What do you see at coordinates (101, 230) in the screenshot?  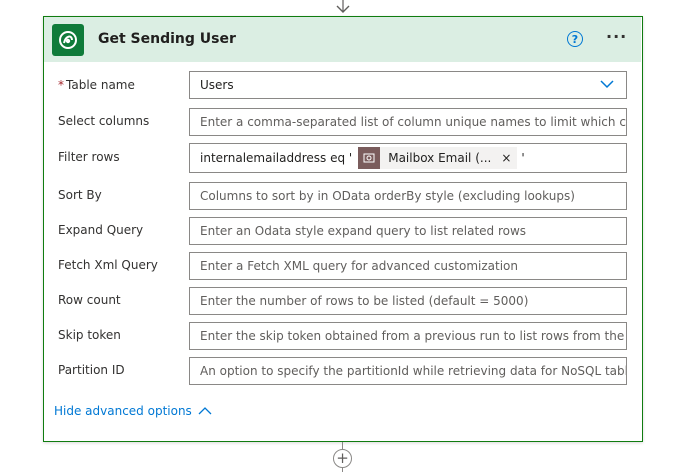 I see `expand-query-label: Expand Query` at bounding box center [101, 230].